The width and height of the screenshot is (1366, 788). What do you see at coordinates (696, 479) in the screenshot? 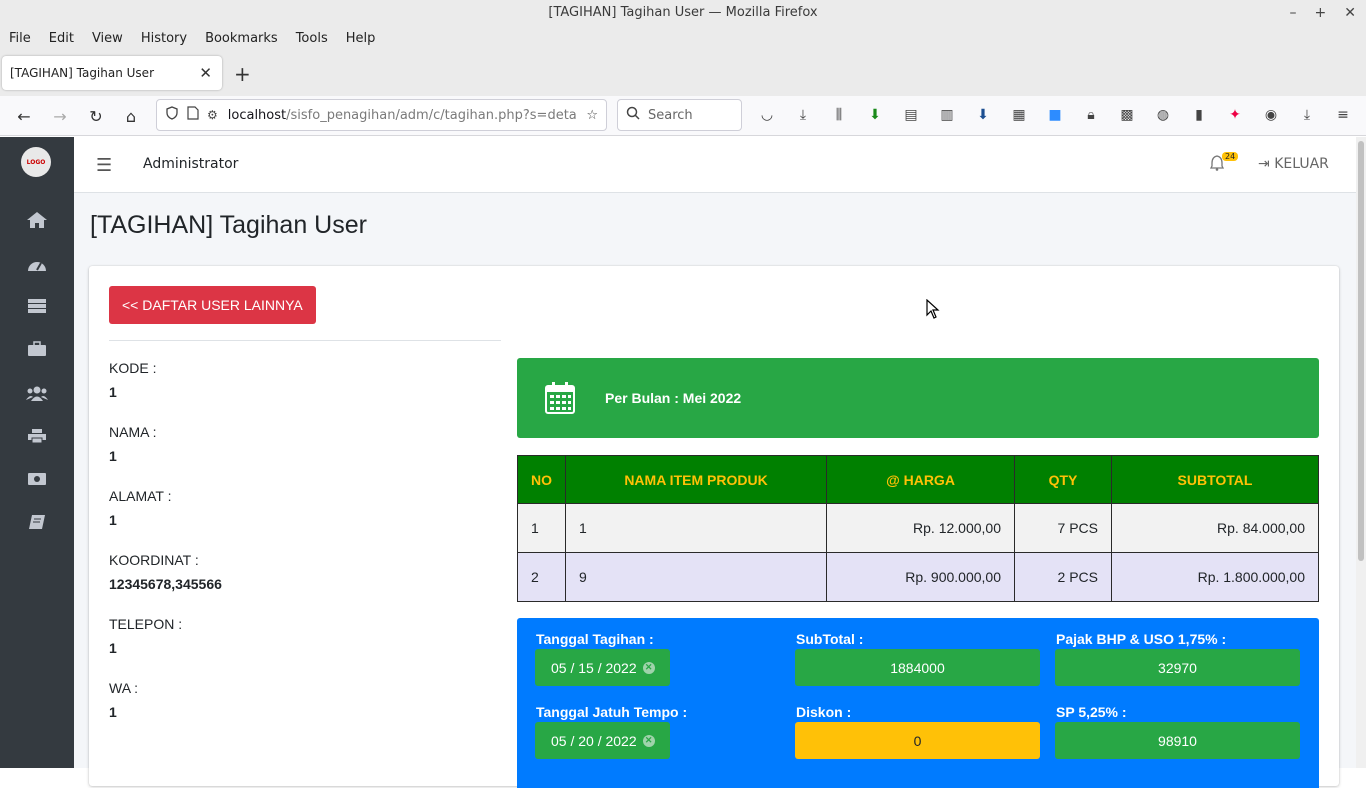
I see `col-nama-item: NAMA ITEM PRODUK` at bounding box center [696, 479].